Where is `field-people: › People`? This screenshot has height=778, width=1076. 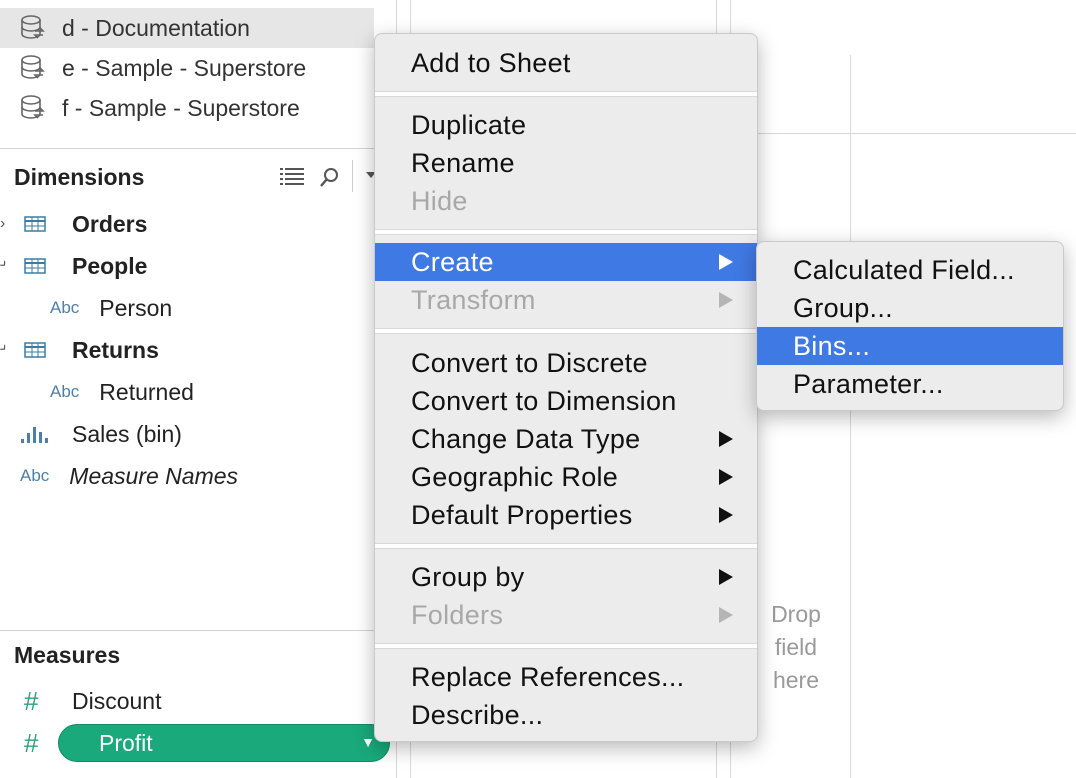 field-people: › People is located at coordinates (73, 266).